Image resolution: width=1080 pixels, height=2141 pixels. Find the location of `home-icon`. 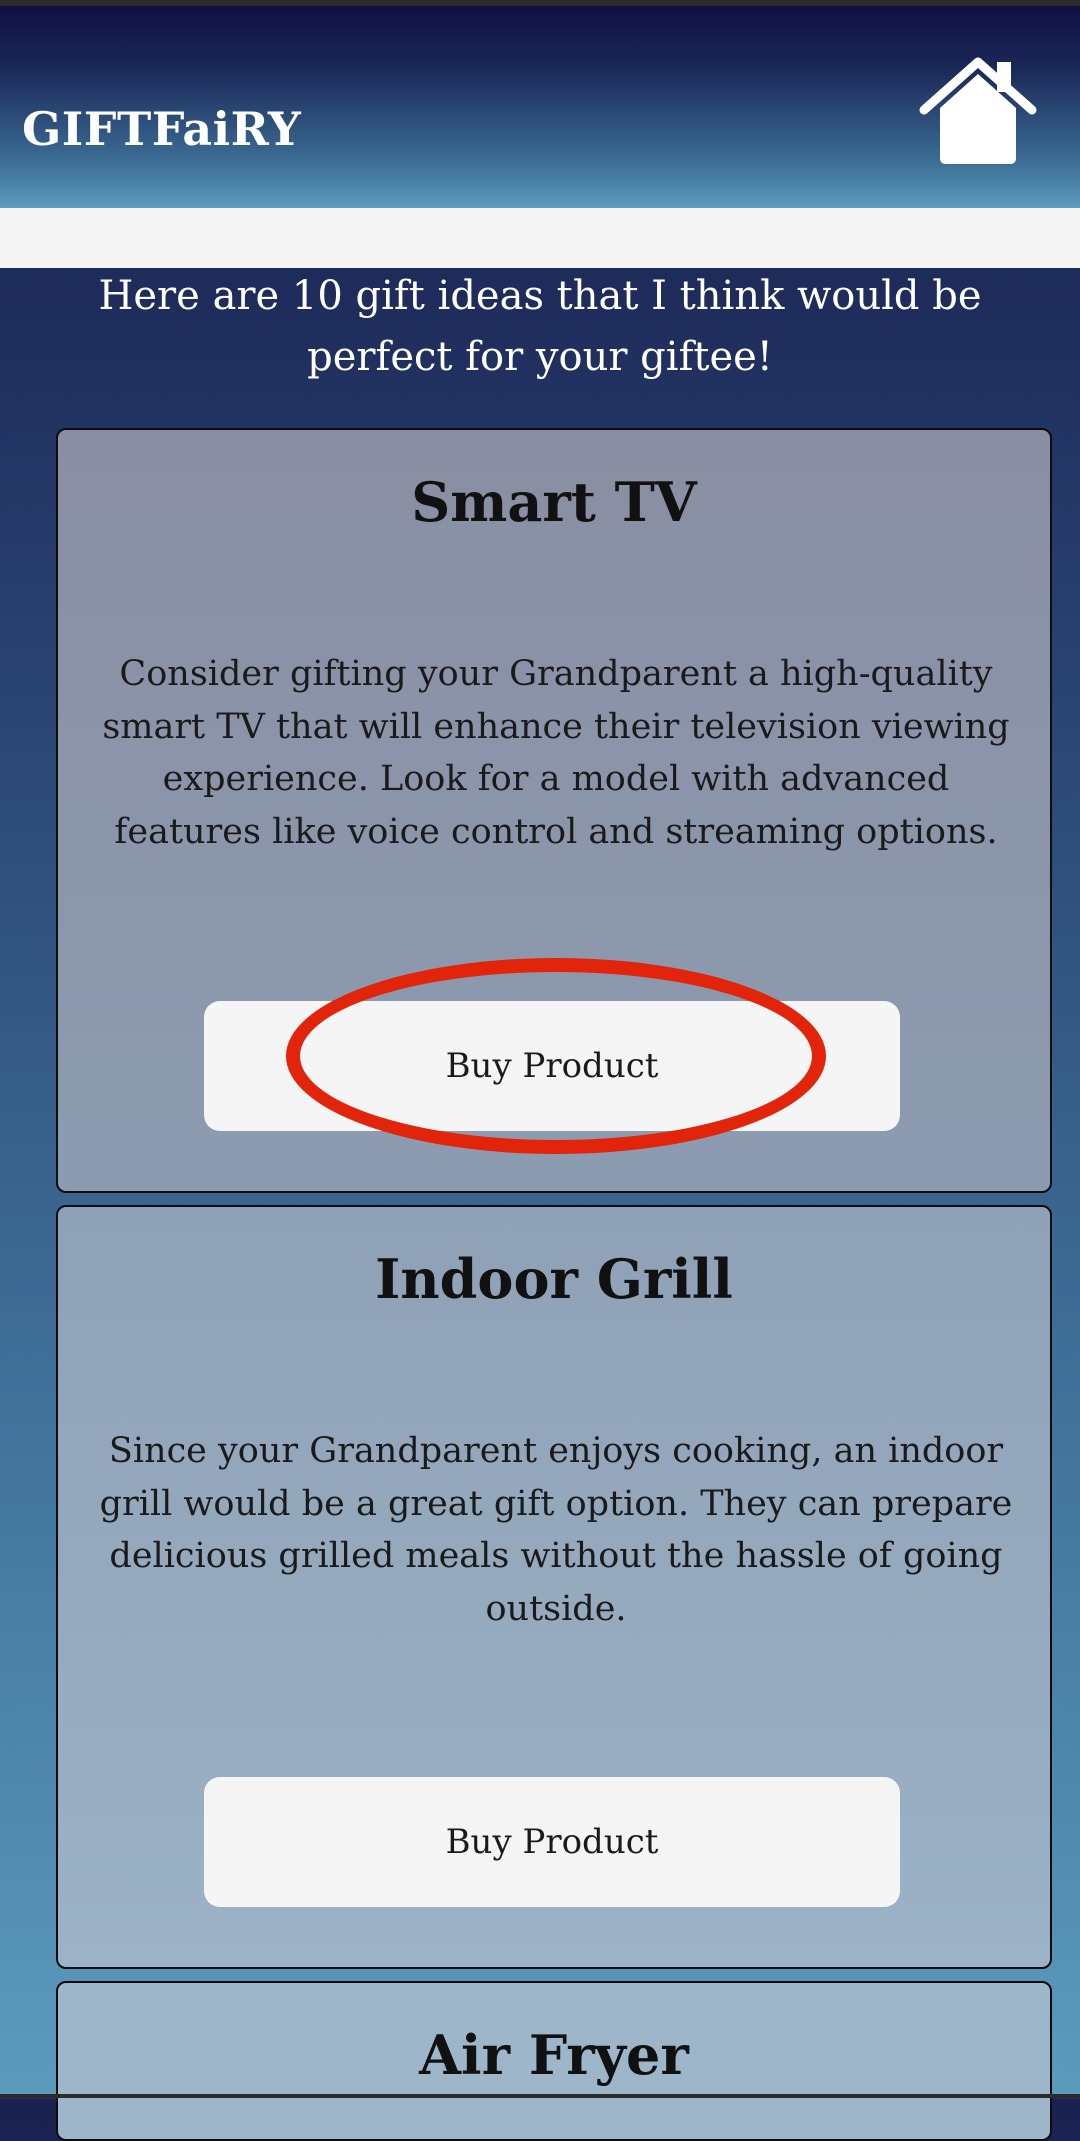

home-icon is located at coordinates (978, 110).